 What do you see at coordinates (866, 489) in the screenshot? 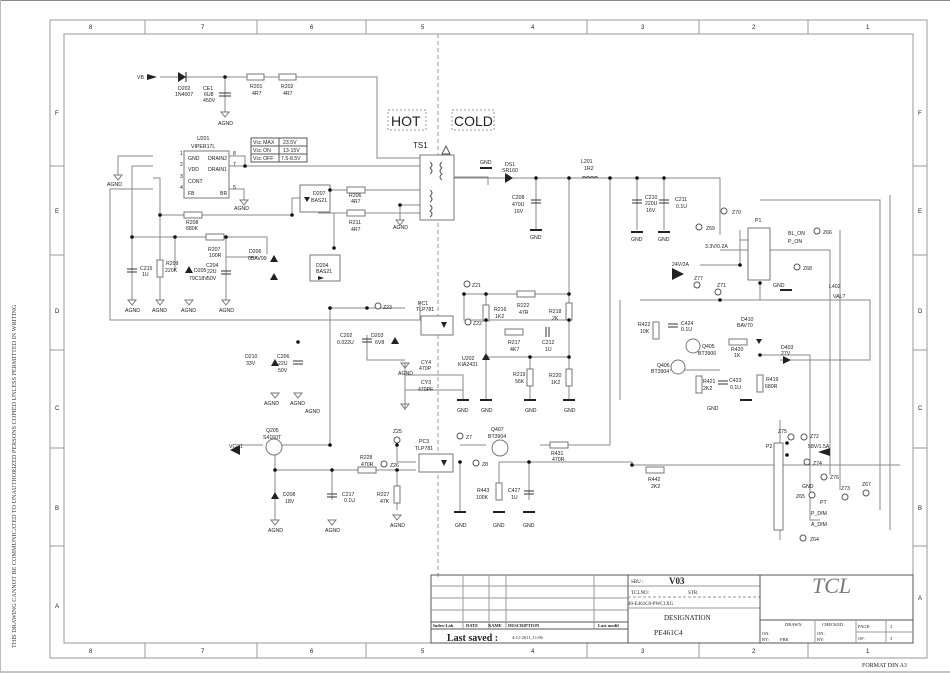
I see `testpoint-z67: Z67` at bounding box center [866, 489].